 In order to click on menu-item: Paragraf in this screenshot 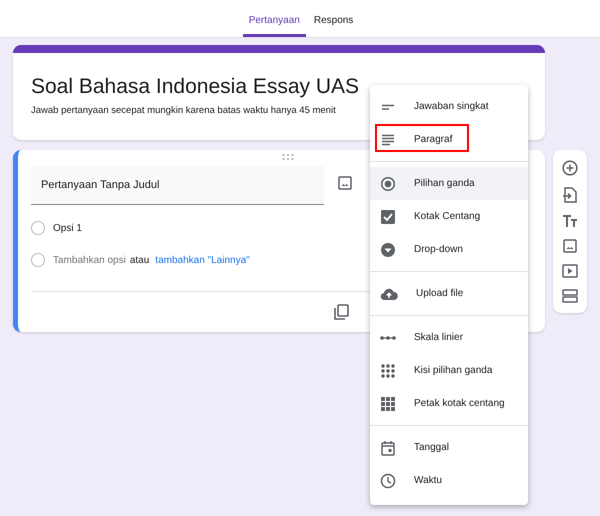, I will do `click(449, 139)`.